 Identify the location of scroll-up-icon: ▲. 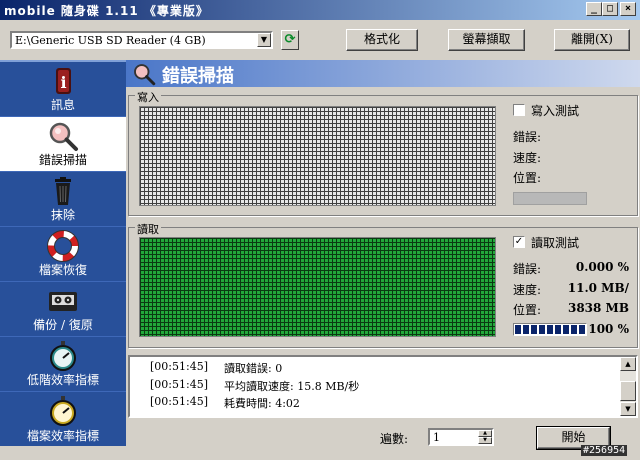
(628, 364).